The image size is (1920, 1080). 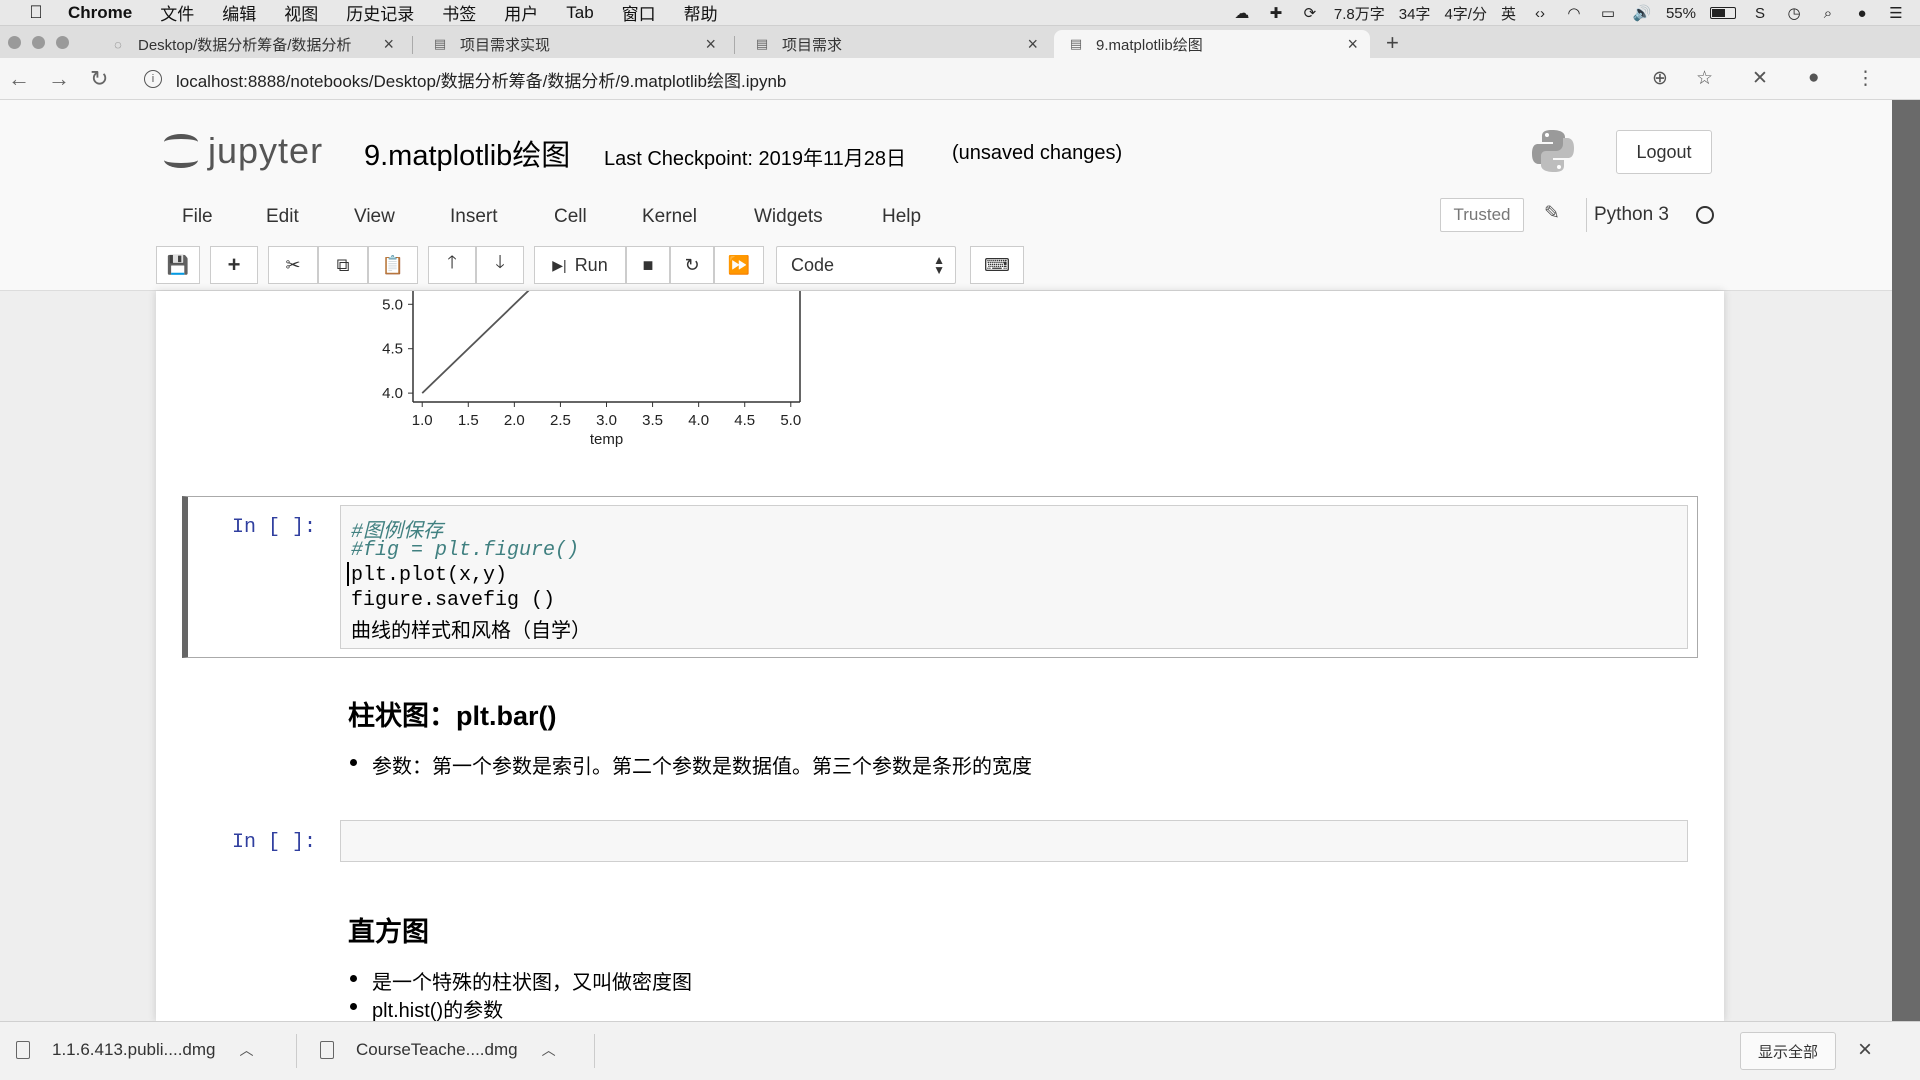 I want to click on cell-type-select: Code ▲ ▼, so click(x=866, y=265).